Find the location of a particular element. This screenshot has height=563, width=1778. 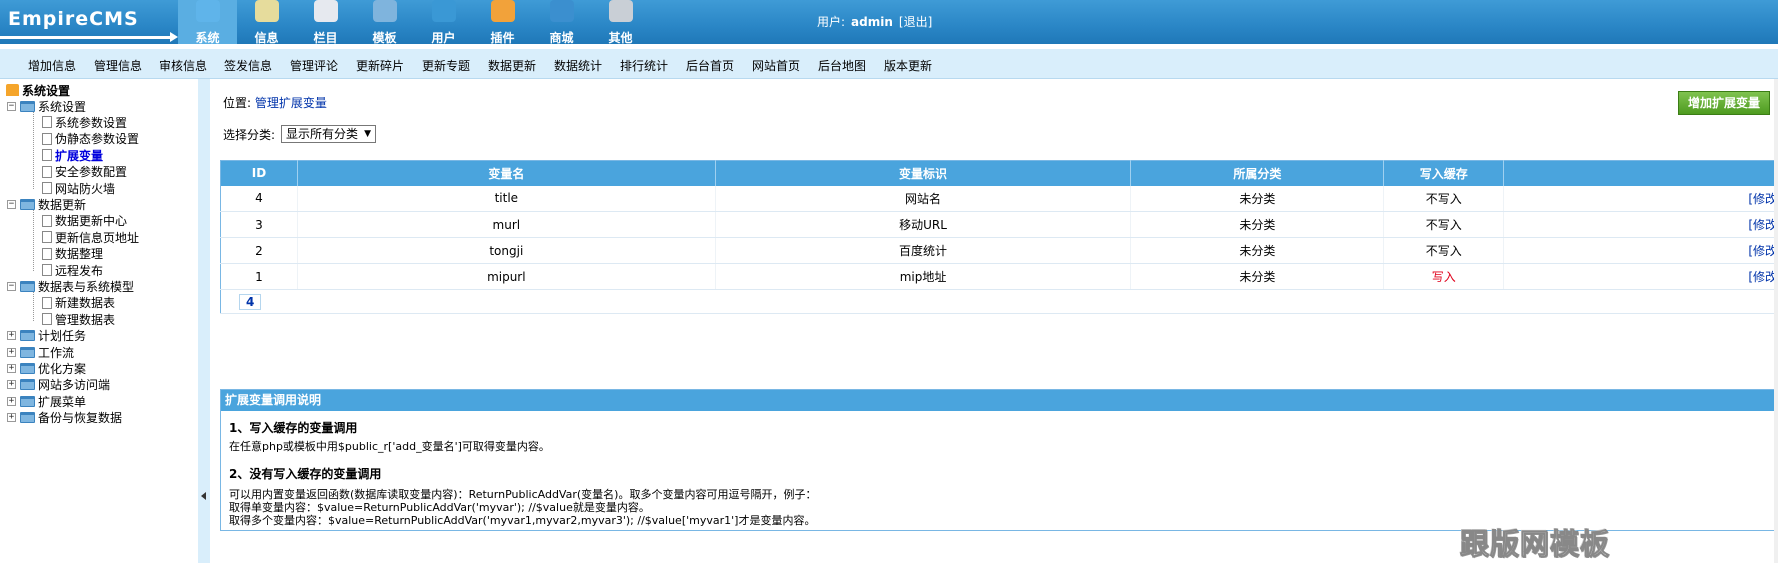

tree-leaf: 扩展变量 is located at coordinates (72, 155).